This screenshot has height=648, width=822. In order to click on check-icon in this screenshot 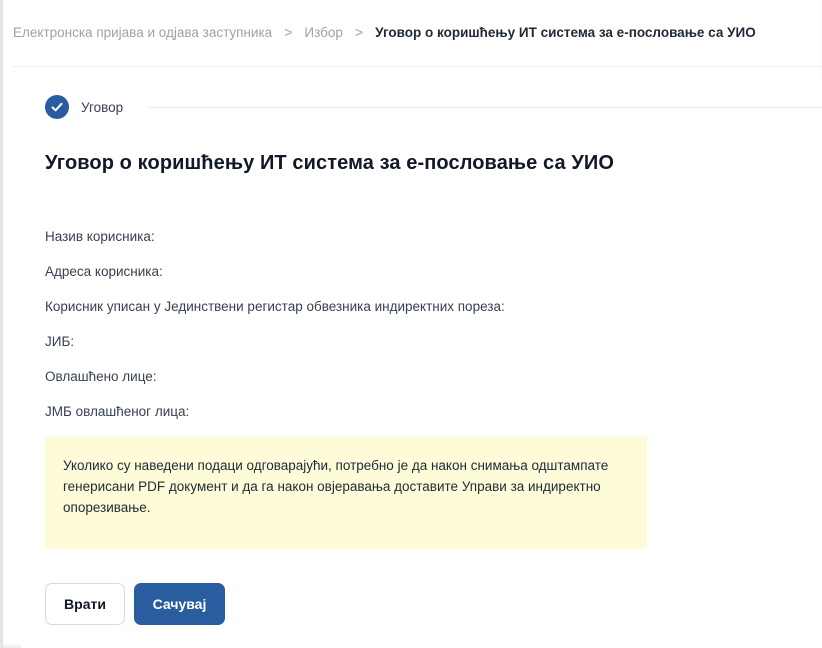, I will do `click(57, 107)`.